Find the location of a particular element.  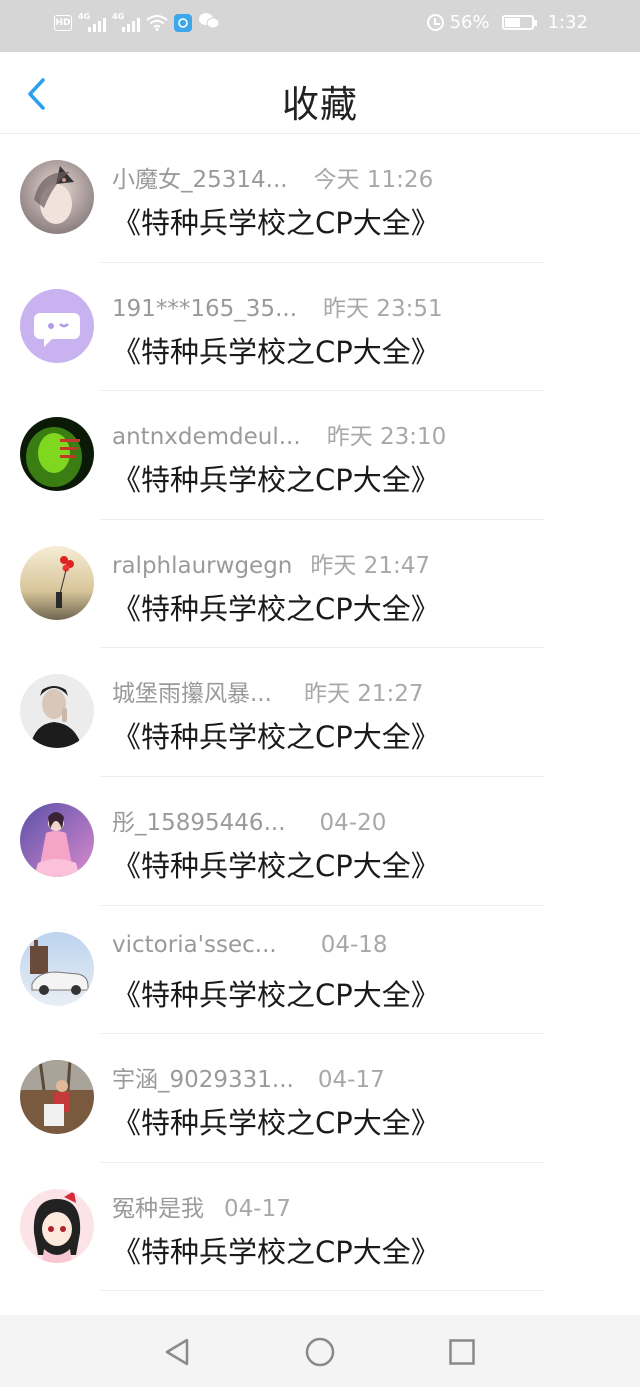

item-meta: victoria'ssec... 04-18 is located at coordinates (250, 945).